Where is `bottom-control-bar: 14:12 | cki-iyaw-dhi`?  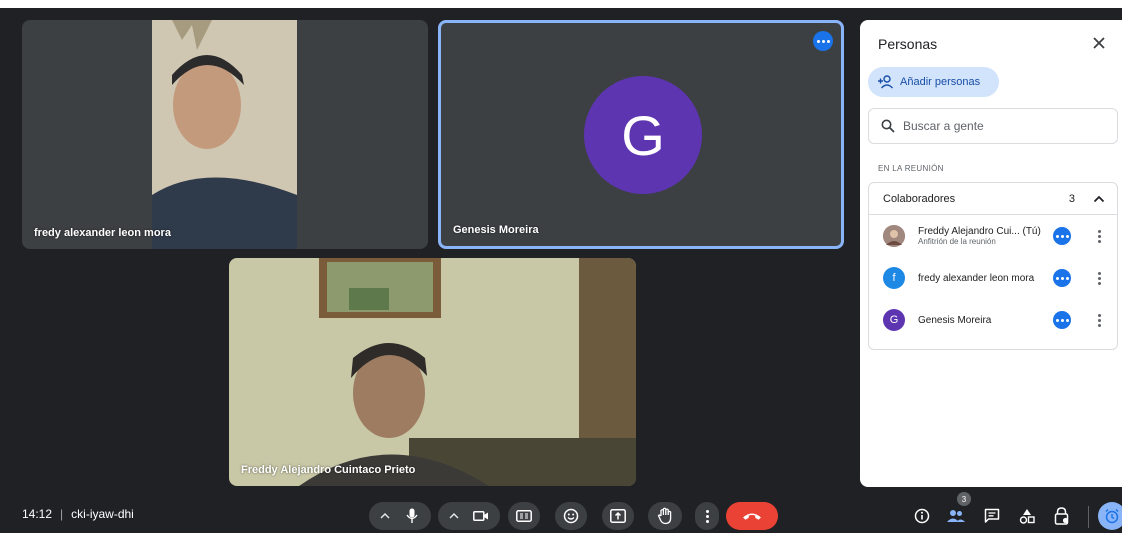 bottom-control-bar: 14:12 | cki-iyaw-dhi is located at coordinates (561, 515).